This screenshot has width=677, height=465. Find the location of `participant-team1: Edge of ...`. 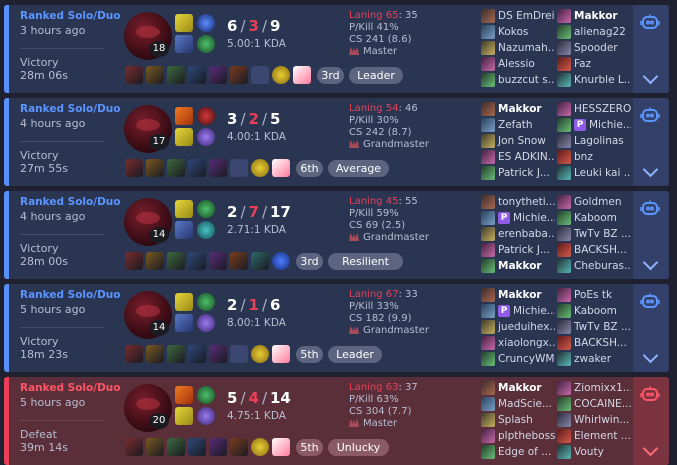

participant-team1: Edge of ... is located at coordinates (518, 452).